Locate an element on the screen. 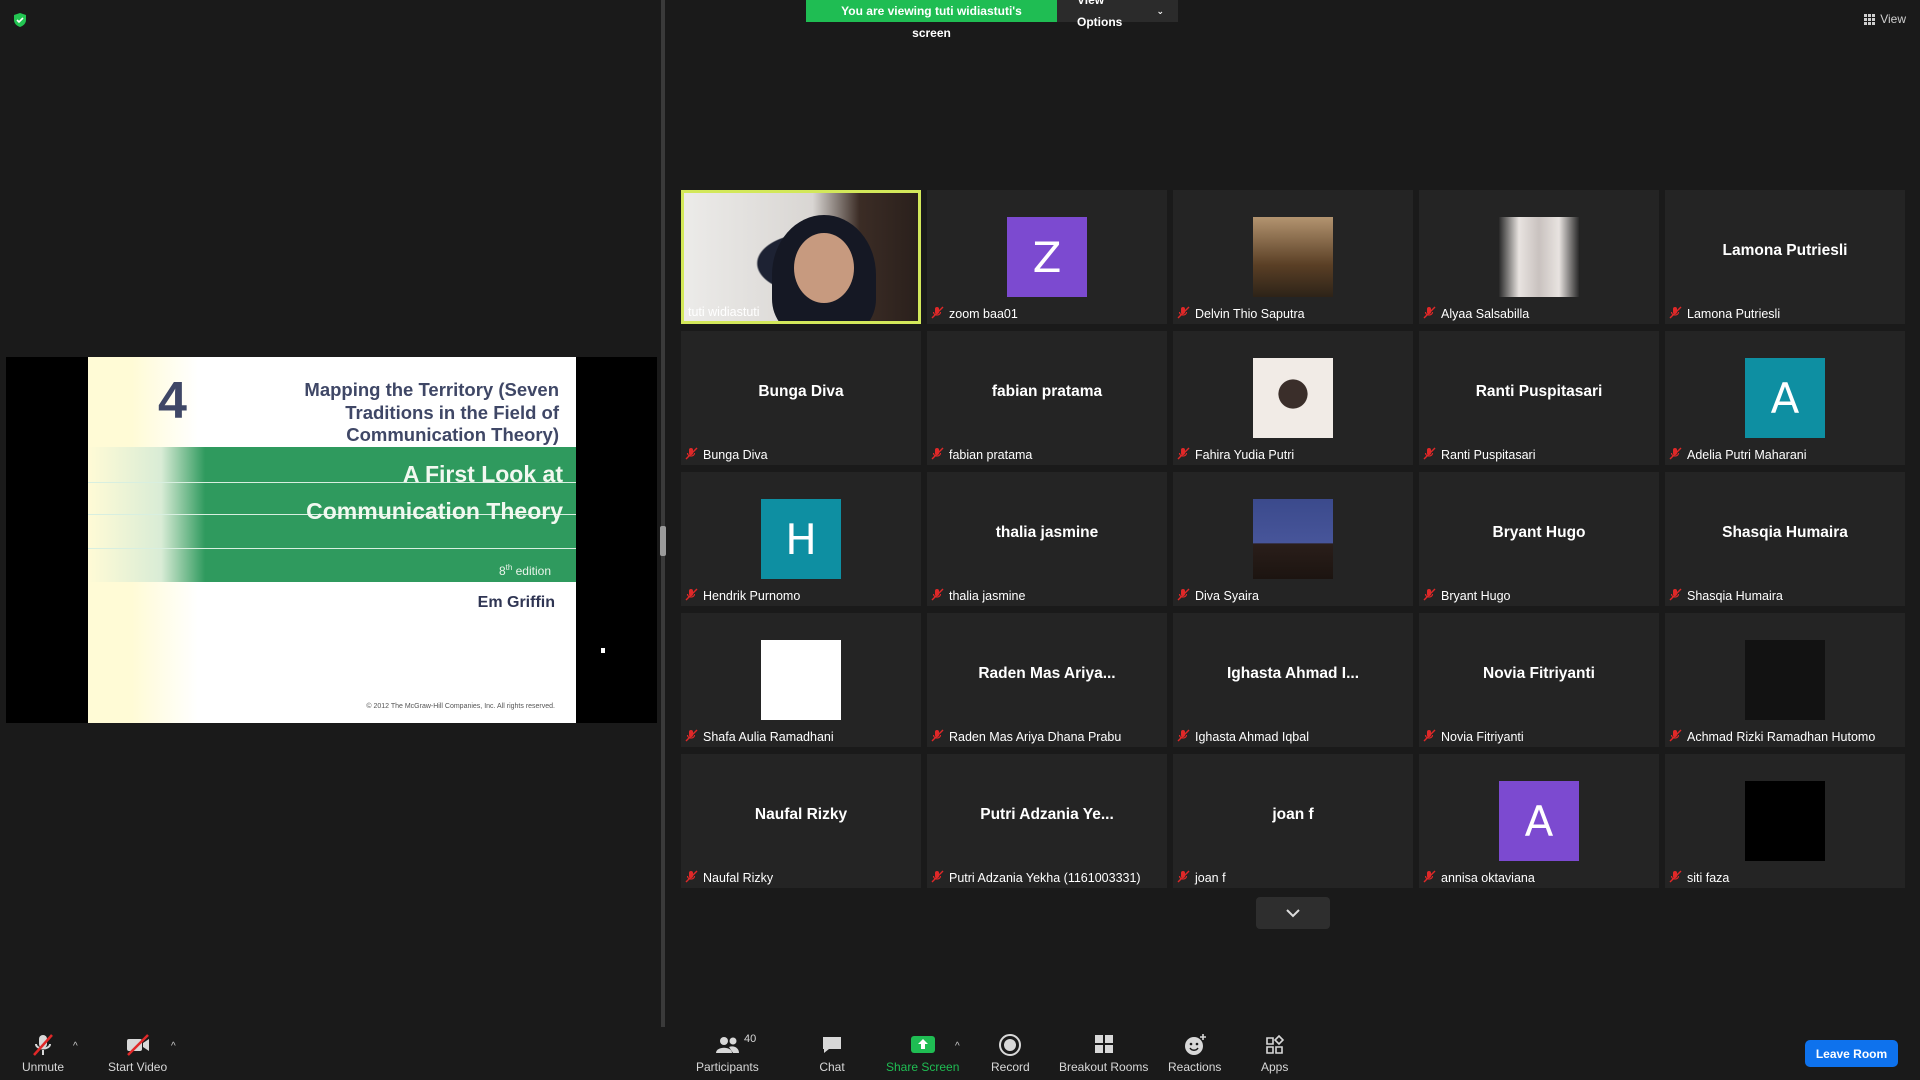  participant-name-tag: Naufal Rizky is located at coordinates (729, 878).